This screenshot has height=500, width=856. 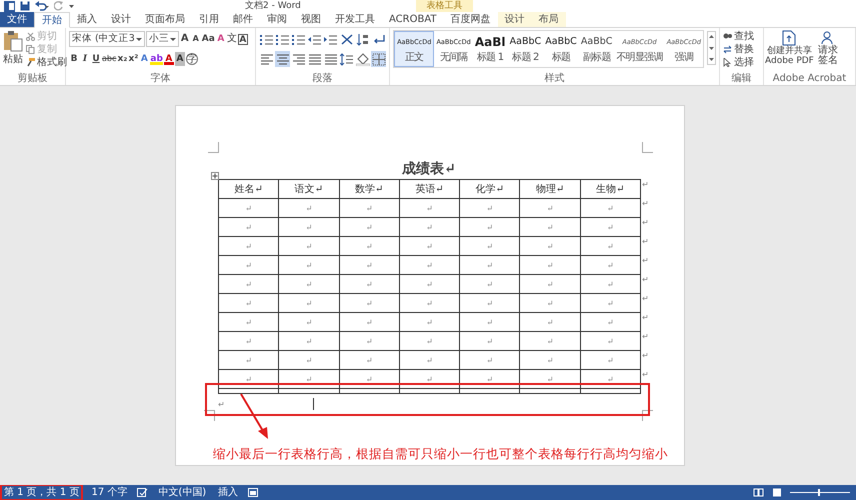 I want to click on shading-button, so click(x=362, y=59).